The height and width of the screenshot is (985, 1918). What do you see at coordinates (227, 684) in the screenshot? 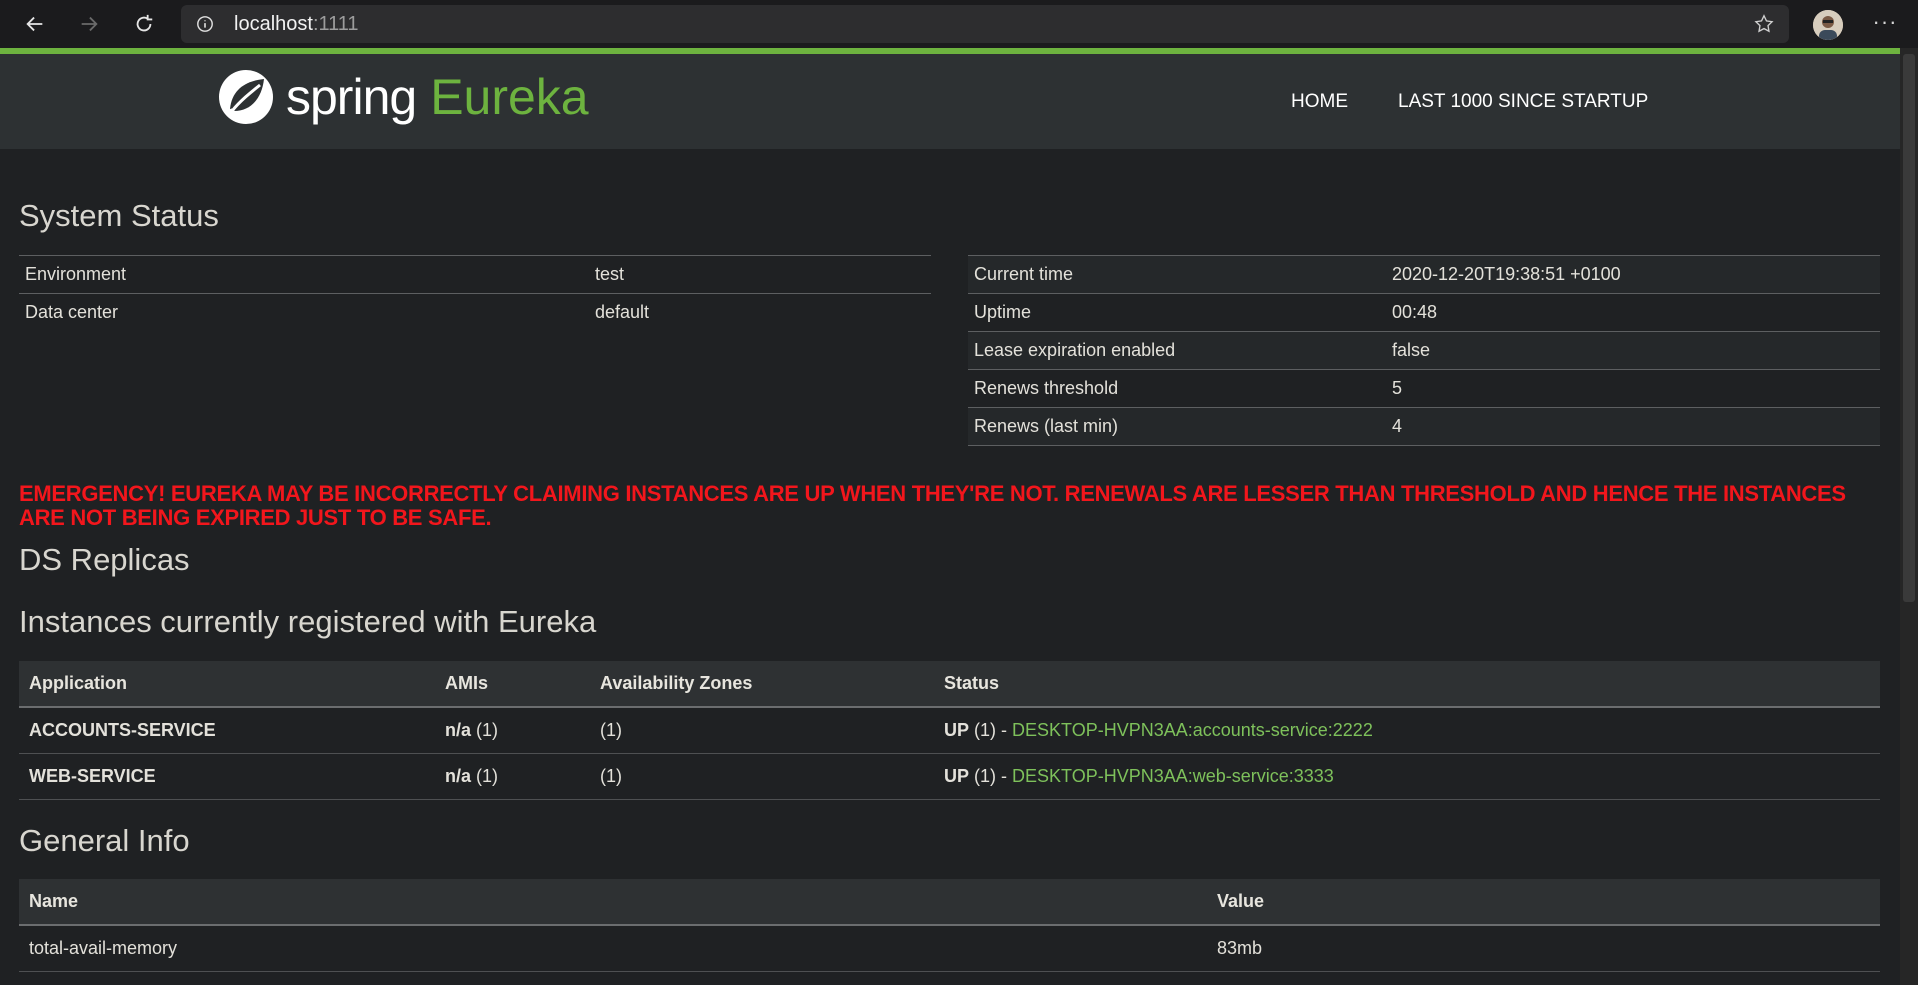
I see `column-header-application: Application` at bounding box center [227, 684].